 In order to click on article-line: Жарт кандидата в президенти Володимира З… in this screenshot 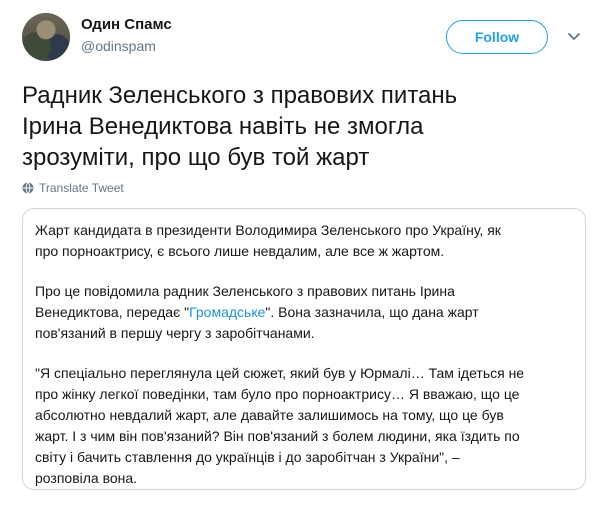, I will do `click(268, 230)`.